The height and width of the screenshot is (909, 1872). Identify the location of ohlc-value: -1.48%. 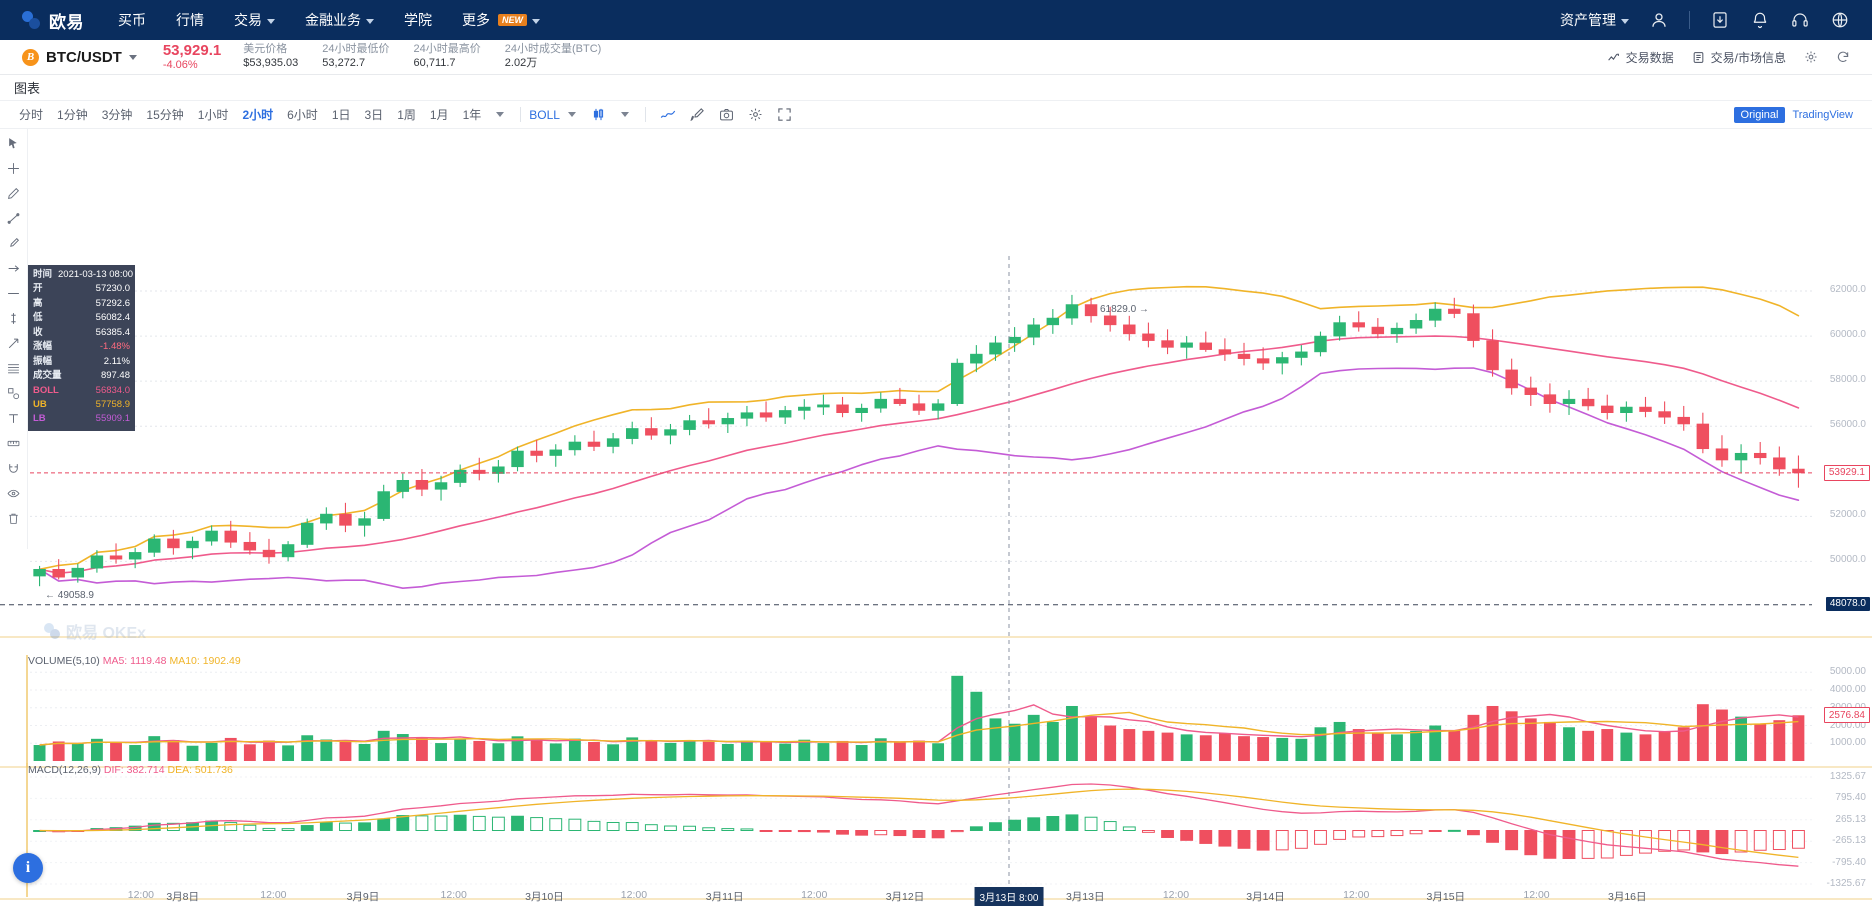
(114, 347).